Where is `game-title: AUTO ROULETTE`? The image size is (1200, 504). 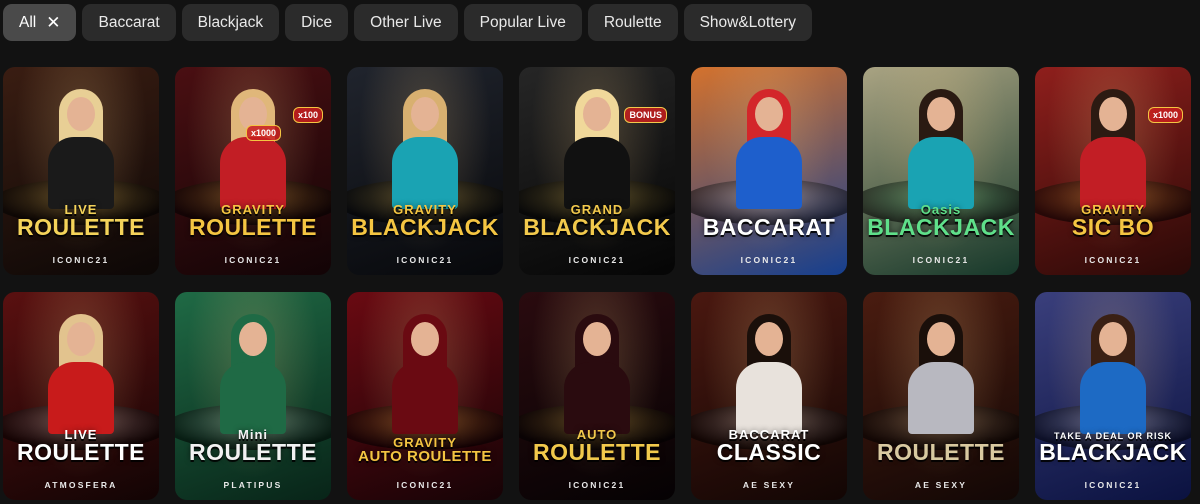 game-title: AUTO ROULETTE is located at coordinates (597, 446).